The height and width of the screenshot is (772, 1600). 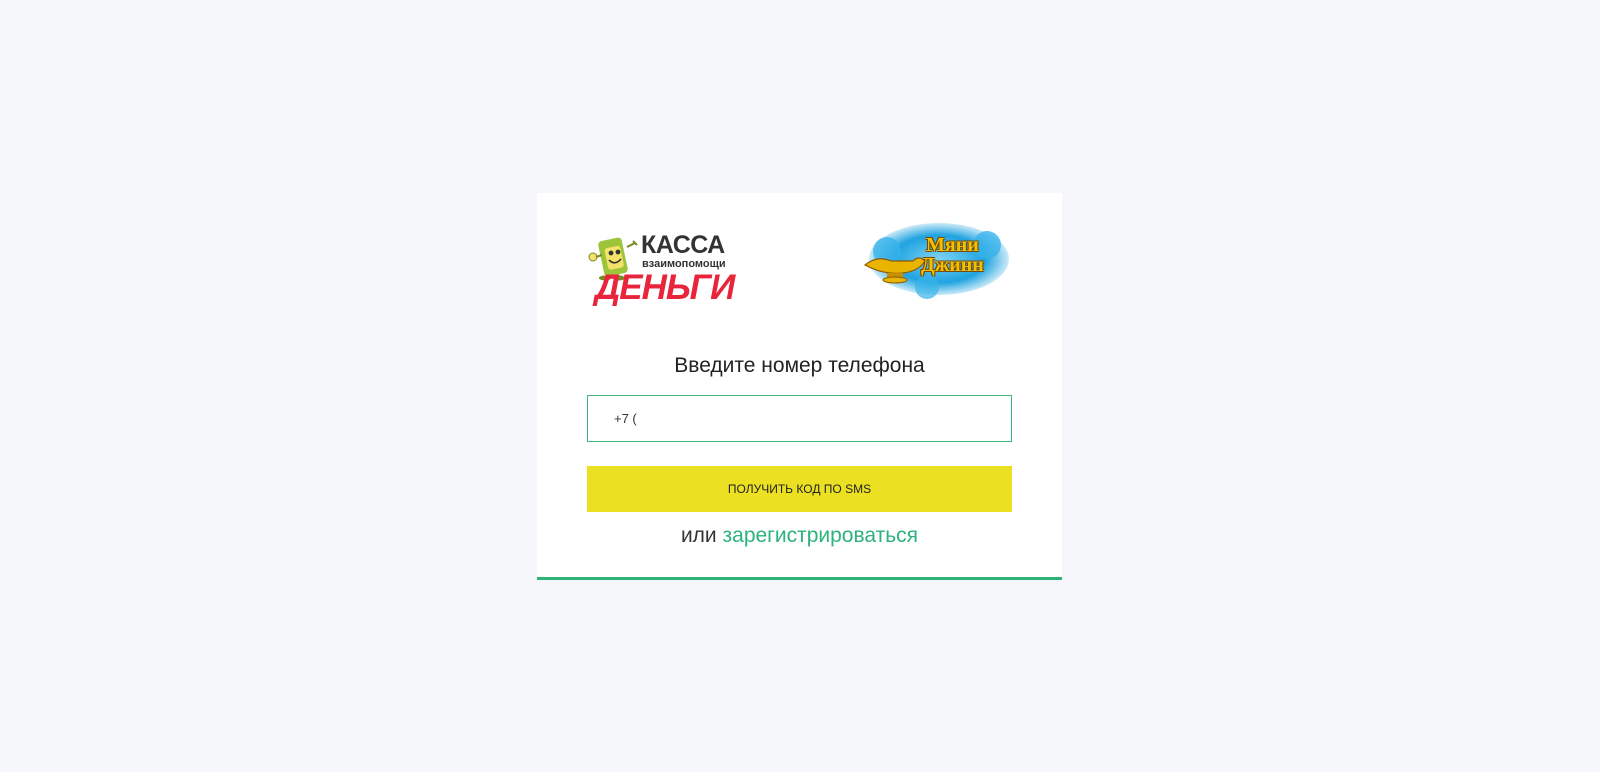 I want to click on kassa-logo: КАССА взаимопомощи ДЕНЬГИ, so click(x=663, y=270).